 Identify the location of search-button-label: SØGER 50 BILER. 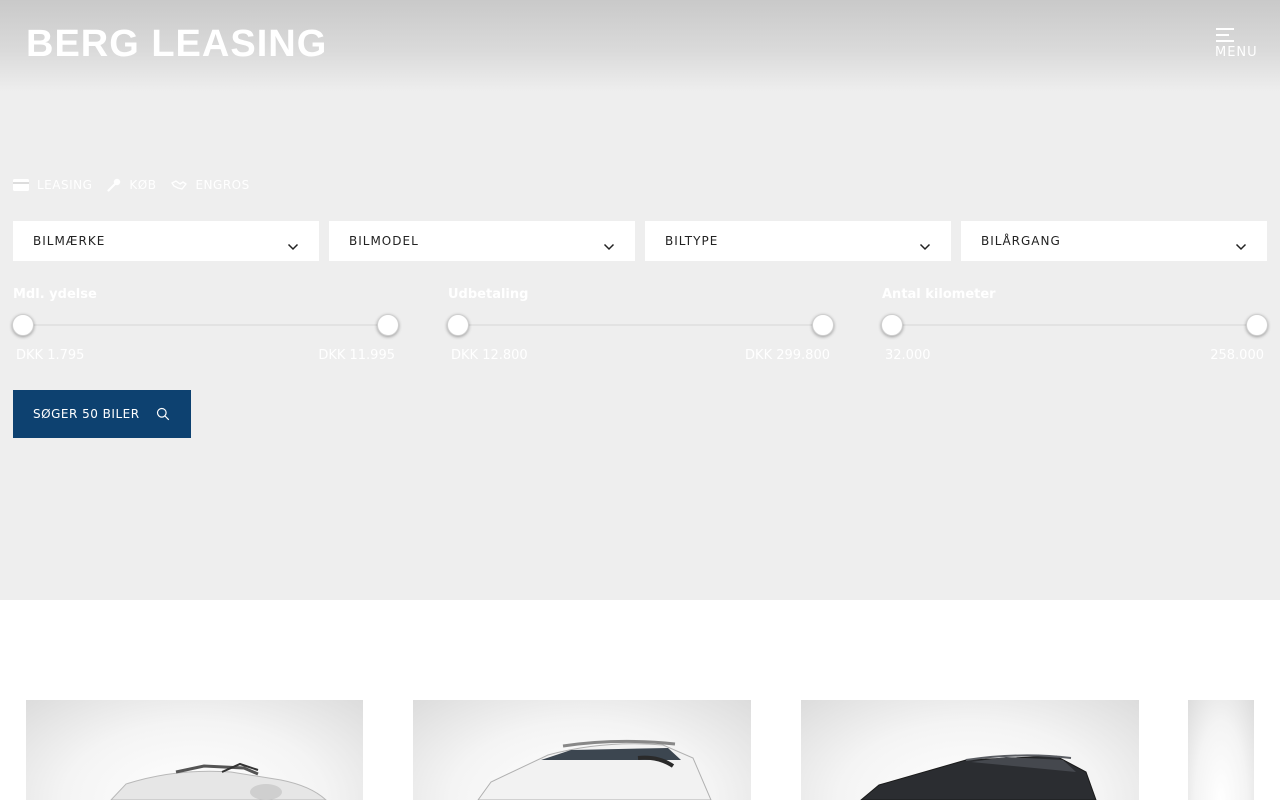
(86, 414).